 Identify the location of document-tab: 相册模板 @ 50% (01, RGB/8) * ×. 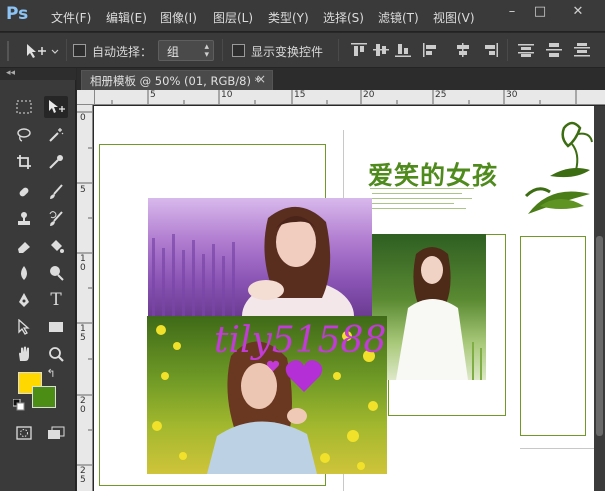
(177, 80).